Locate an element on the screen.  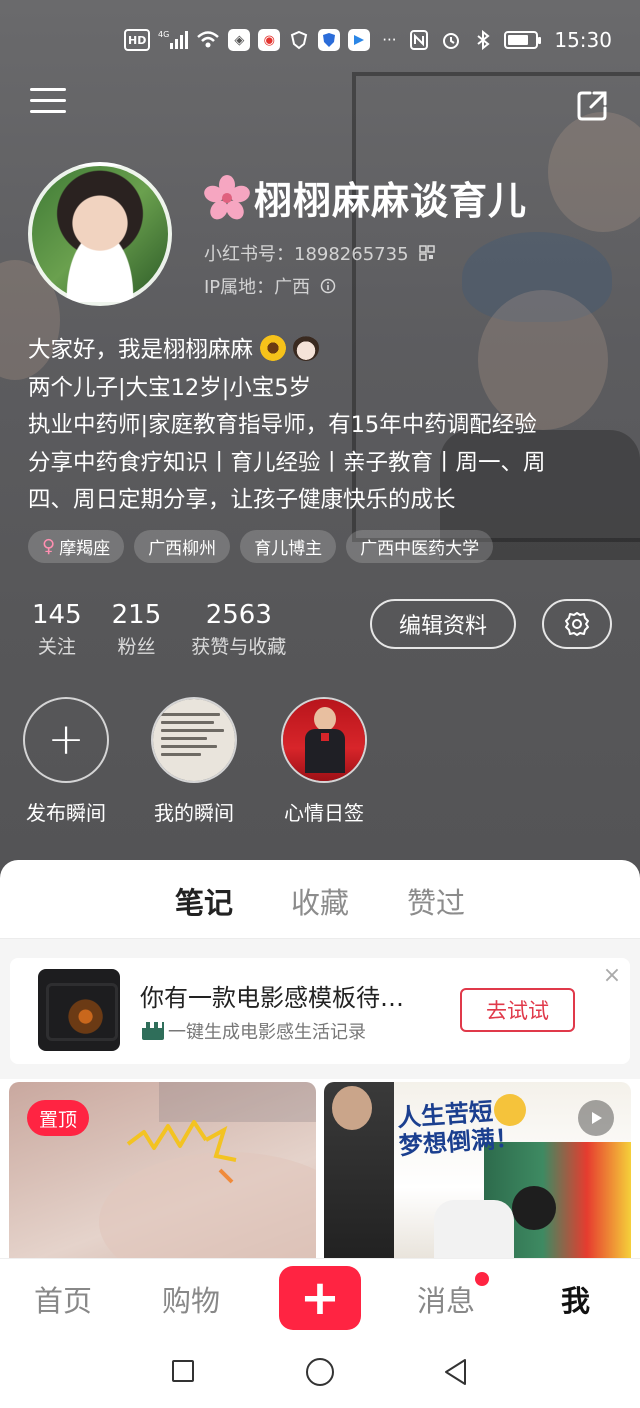
weibo-icon: ◉ is located at coordinates (269, 40).